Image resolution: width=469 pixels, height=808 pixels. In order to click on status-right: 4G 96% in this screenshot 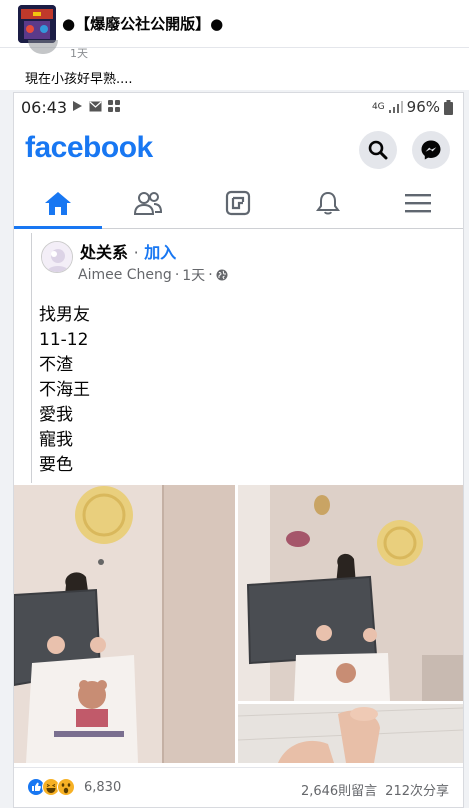, I will do `click(412, 107)`.